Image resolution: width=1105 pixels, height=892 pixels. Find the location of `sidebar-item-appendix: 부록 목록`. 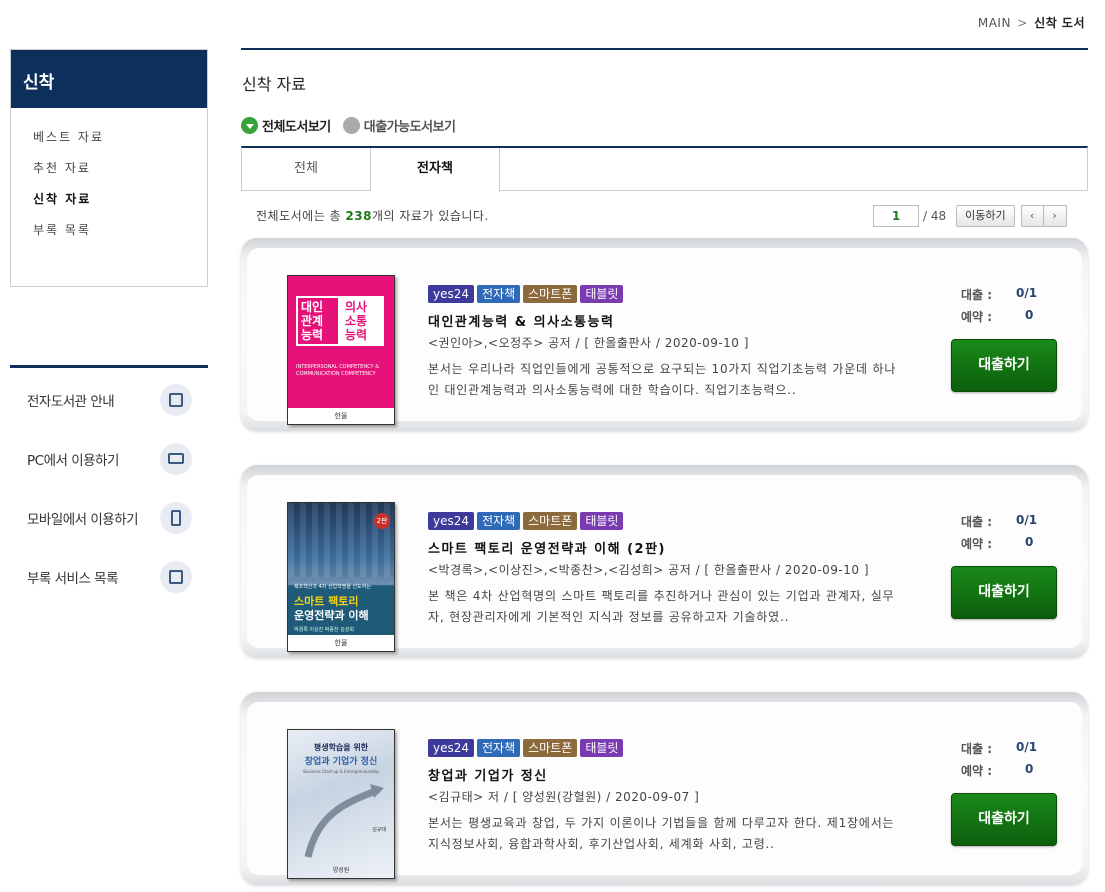

sidebar-item-appendix: 부록 목록 is located at coordinates (120, 230).